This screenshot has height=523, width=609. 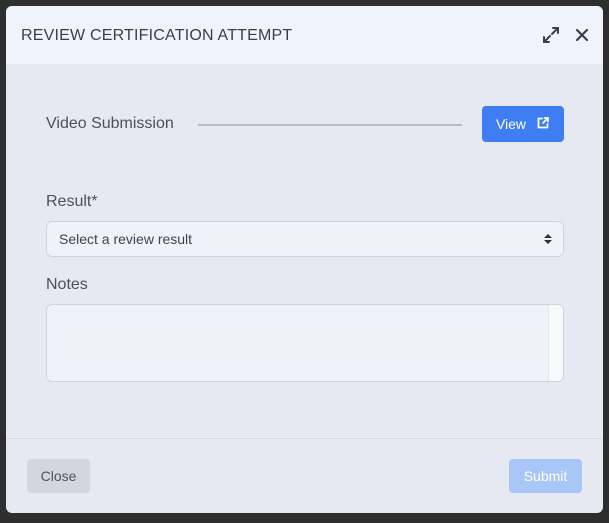 I want to click on close-button: Close, so click(x=58, y=476).